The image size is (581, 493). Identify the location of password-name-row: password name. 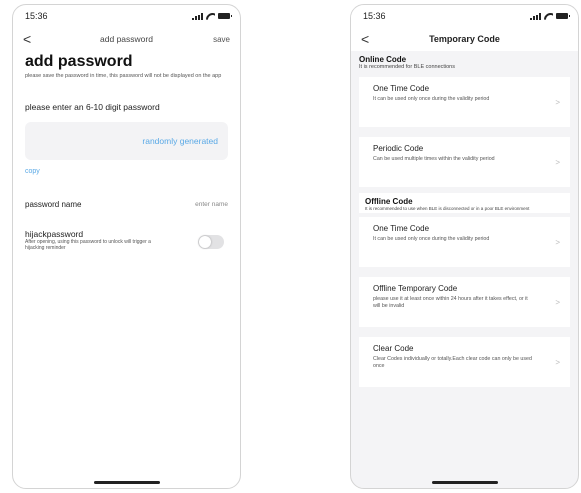
(126, 204).